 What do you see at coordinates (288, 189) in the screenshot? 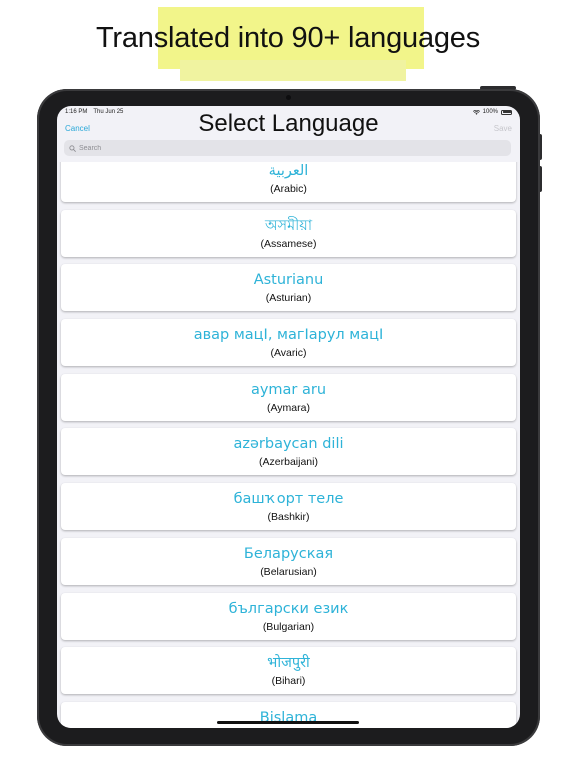
I see `language-english-name: (Arabic)` at bounding box center [288, 189].